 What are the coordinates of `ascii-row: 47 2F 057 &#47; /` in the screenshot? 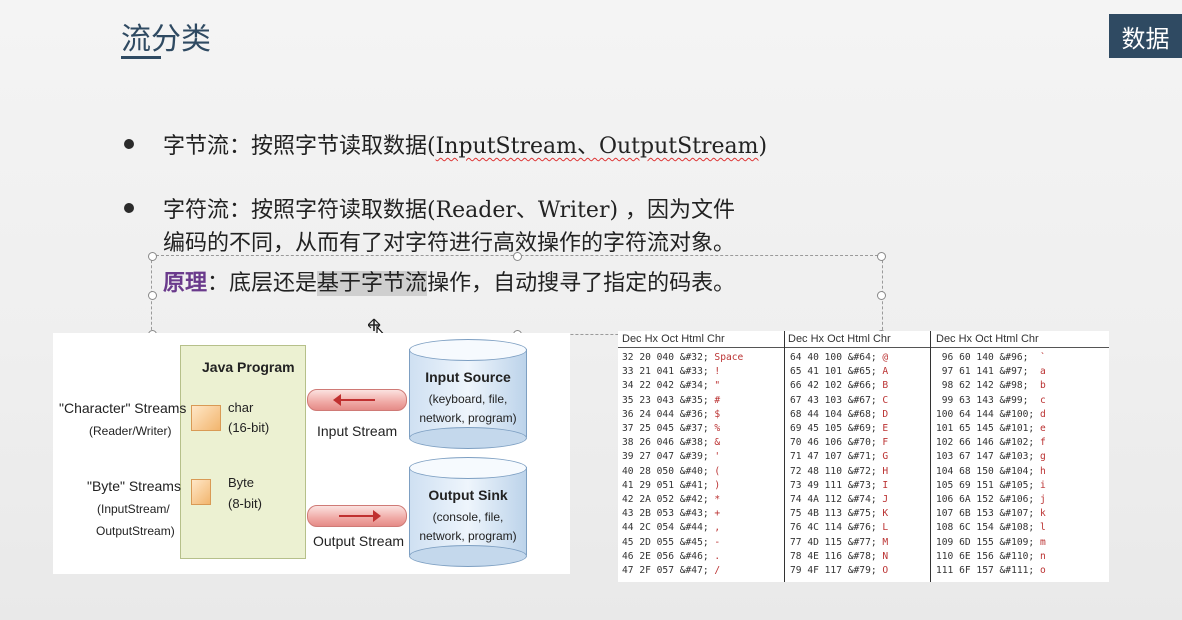 It's located at (671, 570).